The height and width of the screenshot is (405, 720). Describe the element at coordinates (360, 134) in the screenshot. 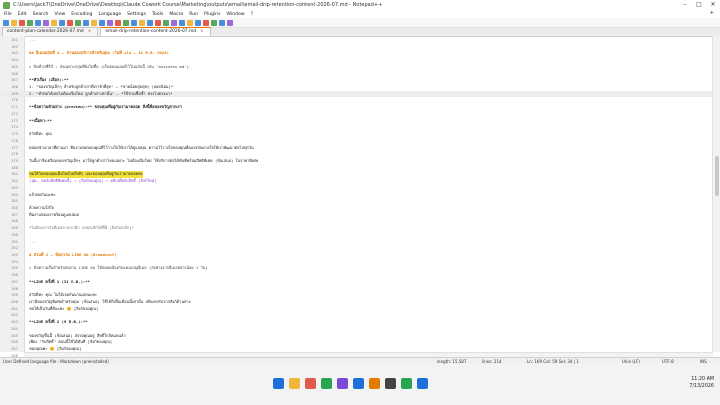

I see `editor-line: 175 สวัสดีค่ะ คุณ` at that location.